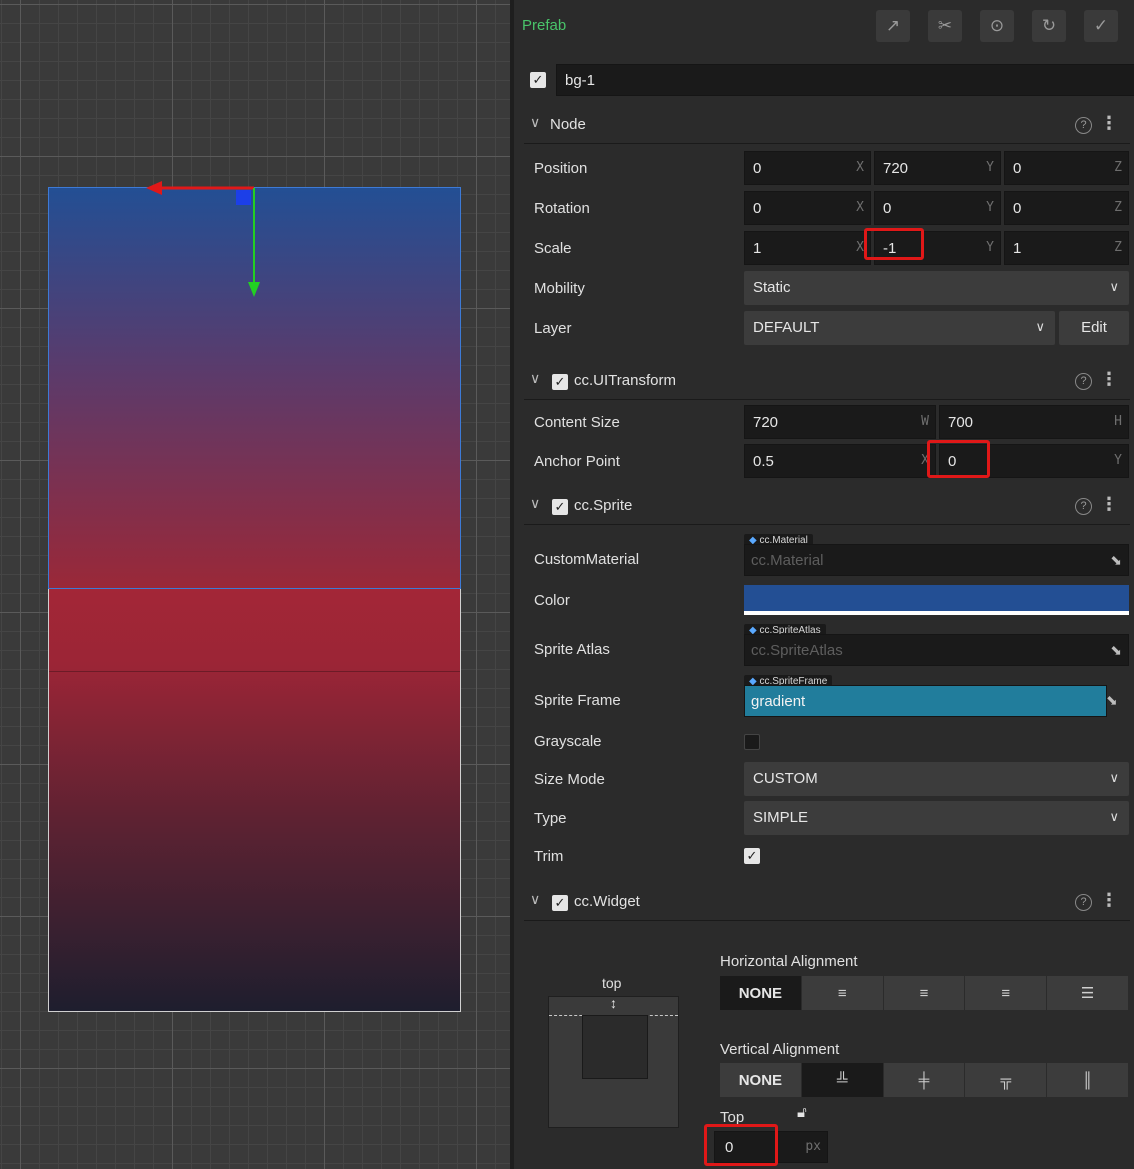 The width and height of the screenshot is (1134, 1169). What do you see at coordinates (771, 1147) in the screenshot?
I see `top-margin-input: 0 px` at bounding box center [771, 1147].